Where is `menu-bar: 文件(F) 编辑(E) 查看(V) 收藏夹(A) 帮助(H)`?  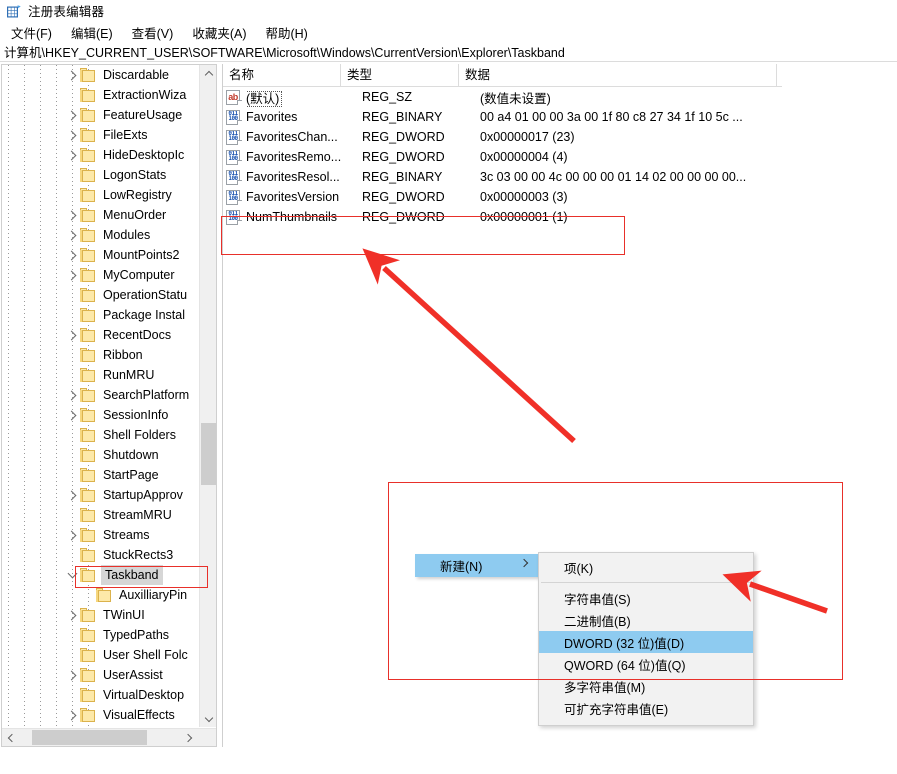
menu-bar: 文件(F) 编辑(E) 查看(V) 收藏夹(A) 帮助(H) is located at coordinates (448, 34).